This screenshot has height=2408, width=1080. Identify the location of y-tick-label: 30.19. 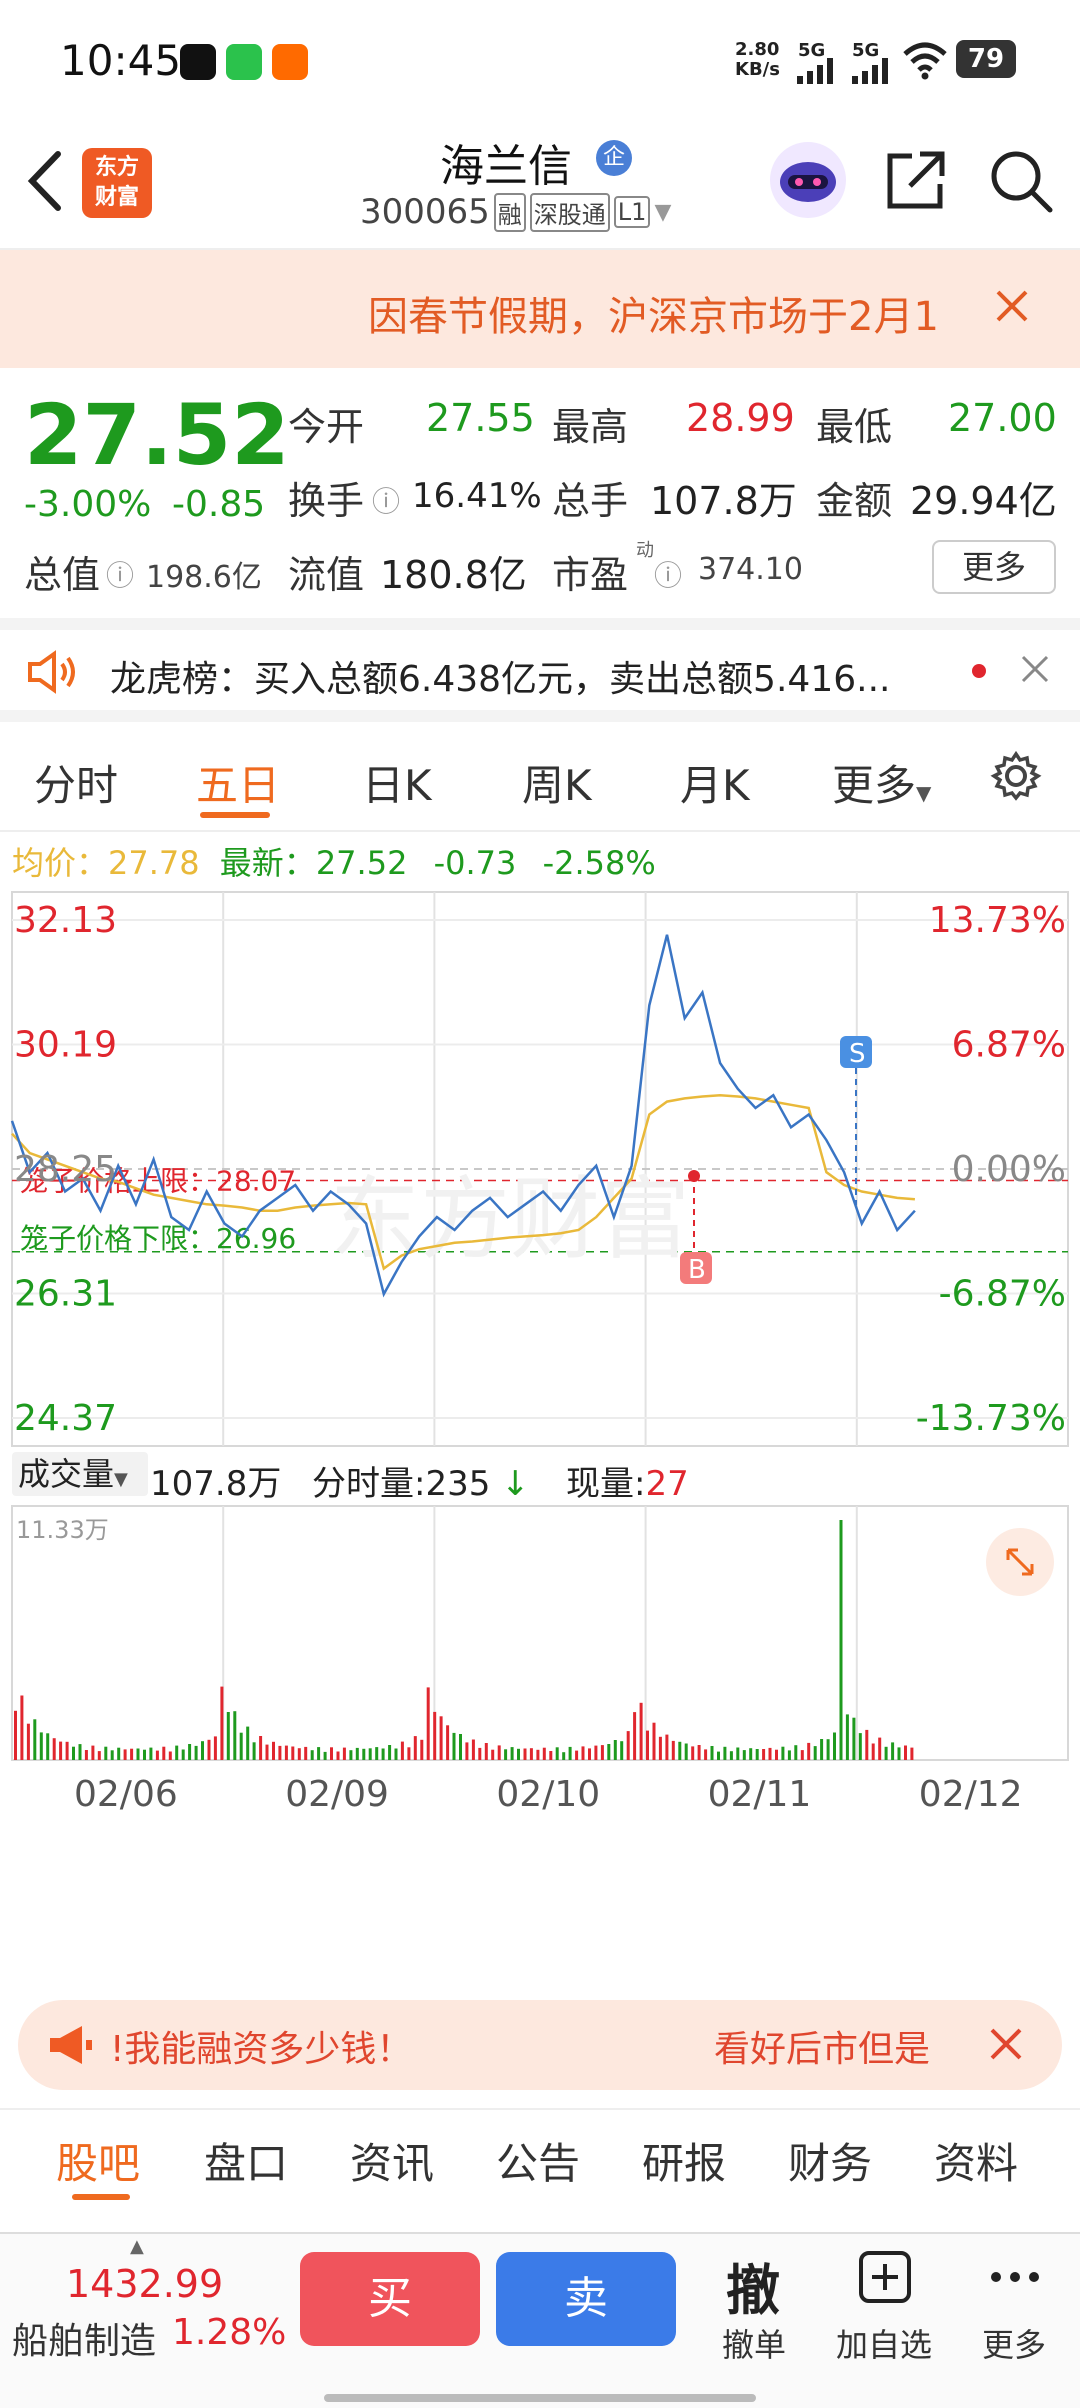
(65, 1045).